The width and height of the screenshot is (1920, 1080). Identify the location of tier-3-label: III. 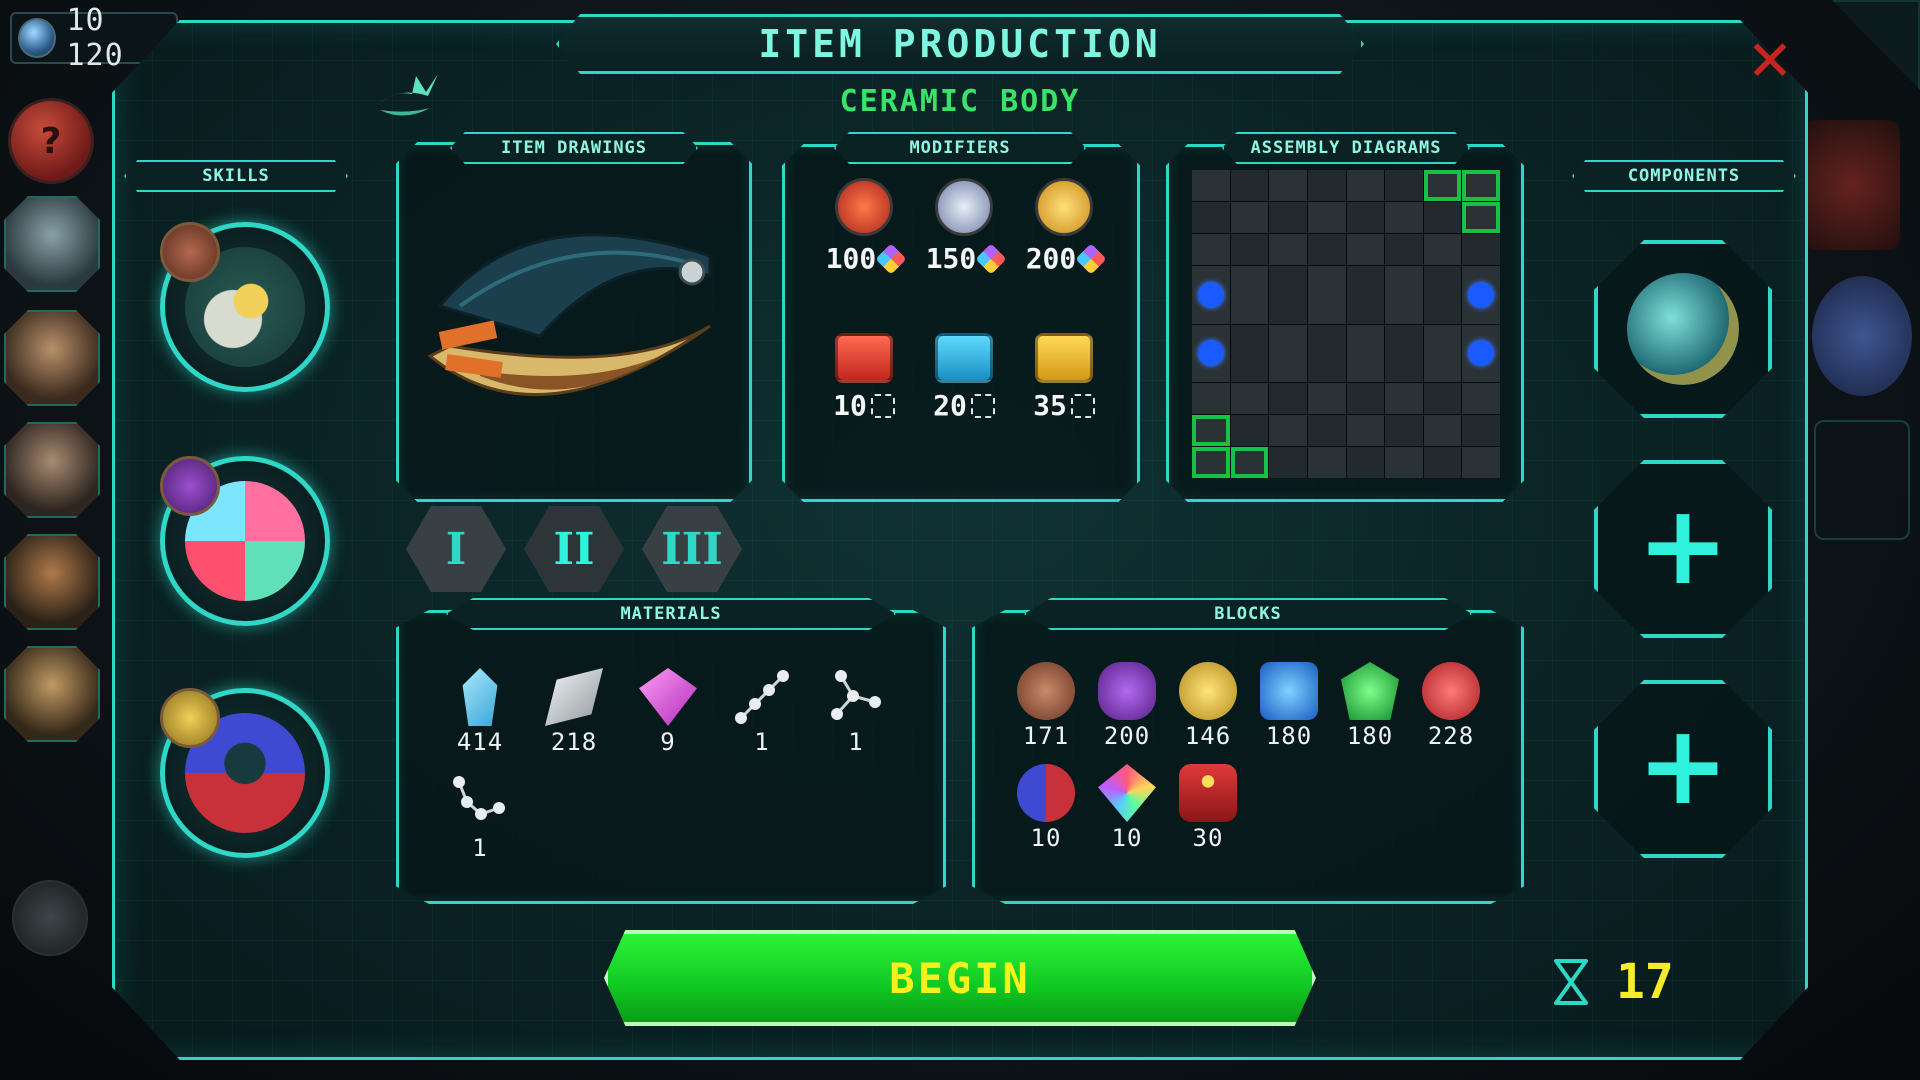
(692, 549).